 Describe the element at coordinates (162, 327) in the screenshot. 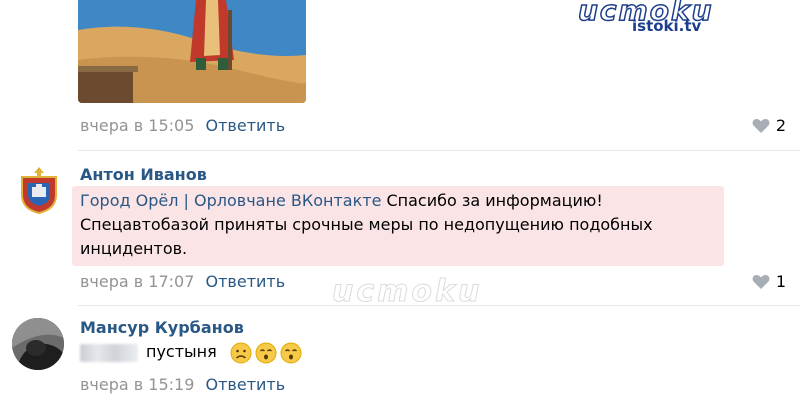

I see `comment-author: Мансур Курбанов` at that location.